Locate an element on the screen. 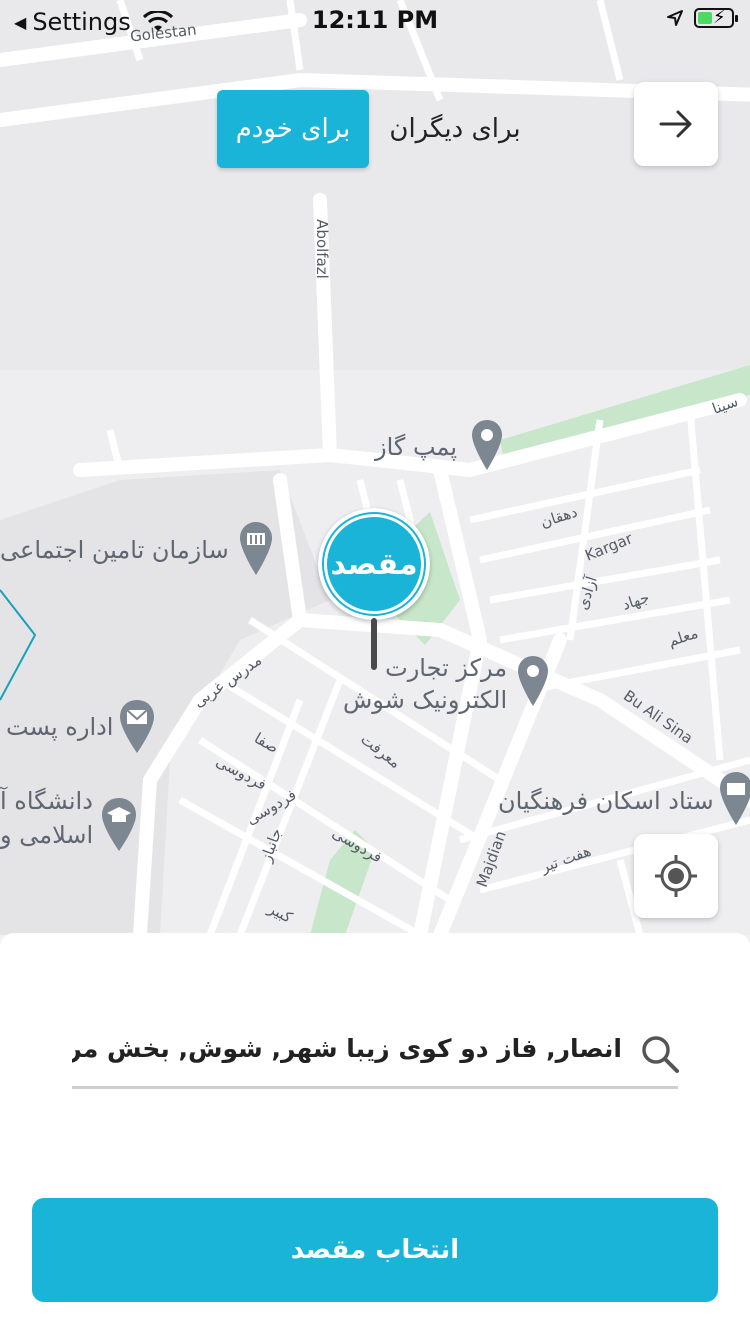  poi-post-office: اداره پست is located at coordinates (59, 727).